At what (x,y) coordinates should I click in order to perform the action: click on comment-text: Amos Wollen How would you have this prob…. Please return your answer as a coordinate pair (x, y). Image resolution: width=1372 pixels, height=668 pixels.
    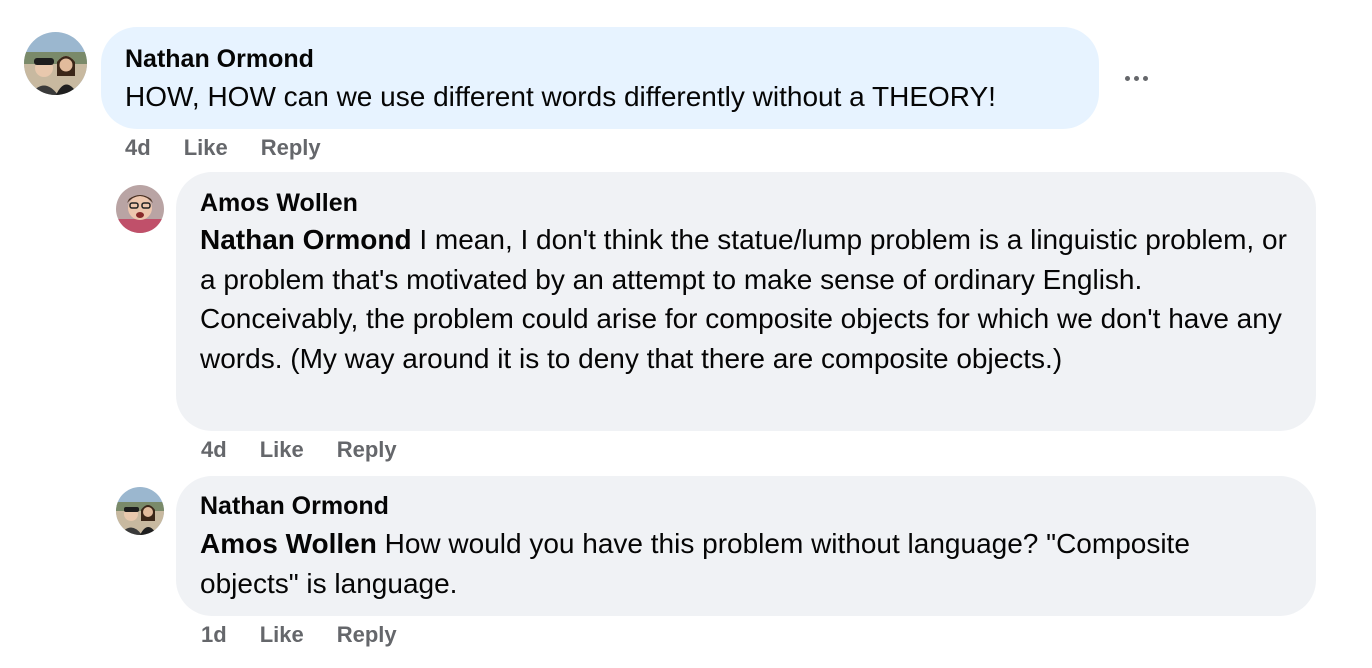
    Looking at the image, I should click on (746, 563).